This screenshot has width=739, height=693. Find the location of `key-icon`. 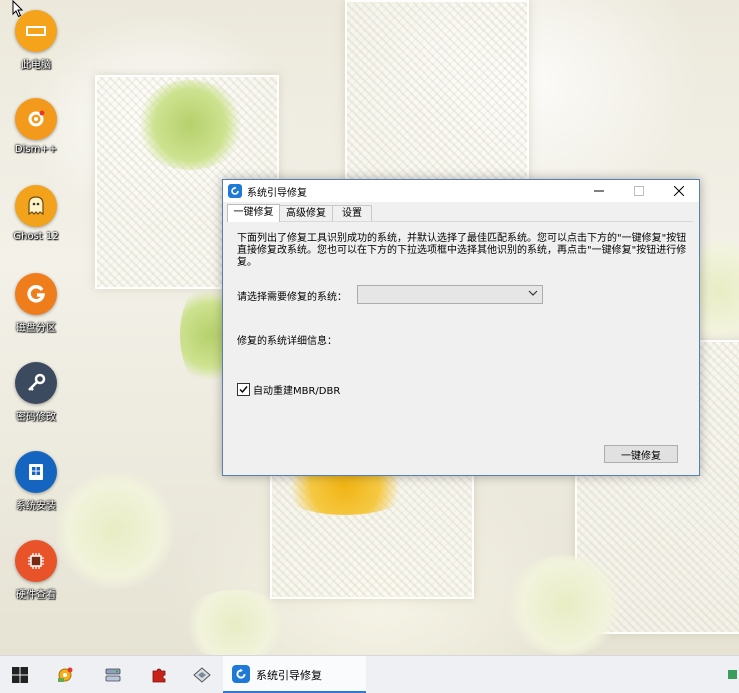

key-icon is located at coordinates (36, 383).